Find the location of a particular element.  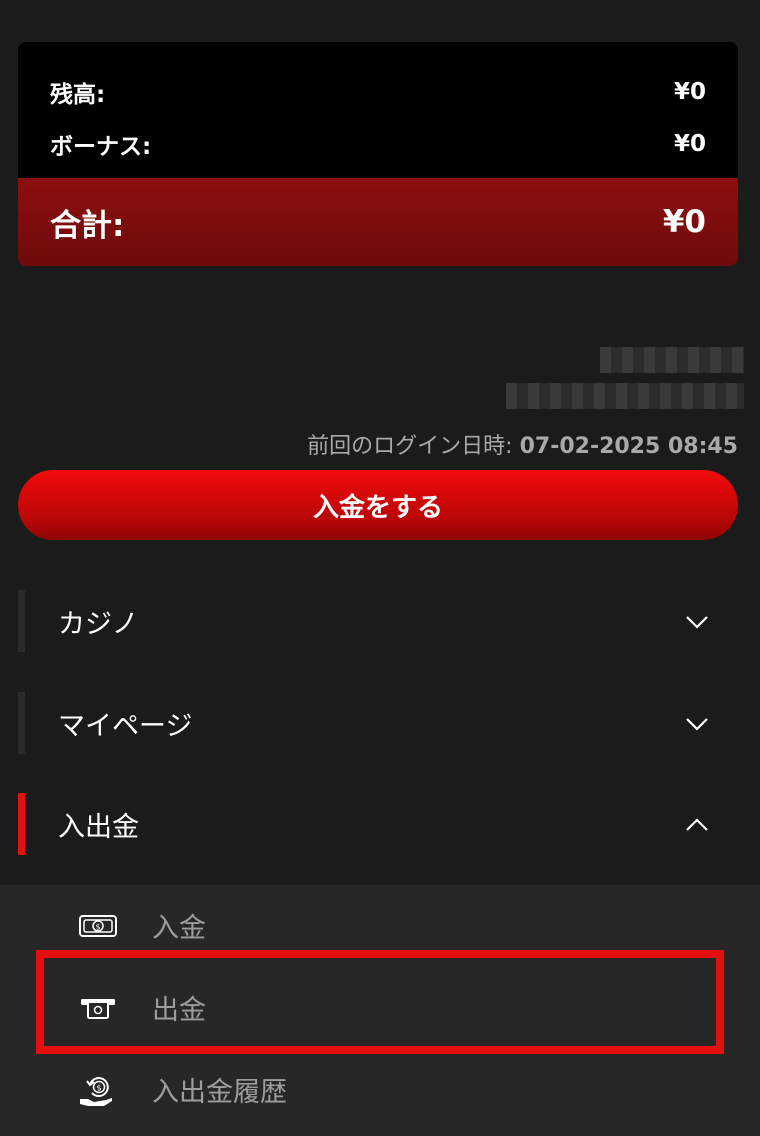

last-login-timestamp: 07-02-2025 08:45 is located at coordinates (628, 446).